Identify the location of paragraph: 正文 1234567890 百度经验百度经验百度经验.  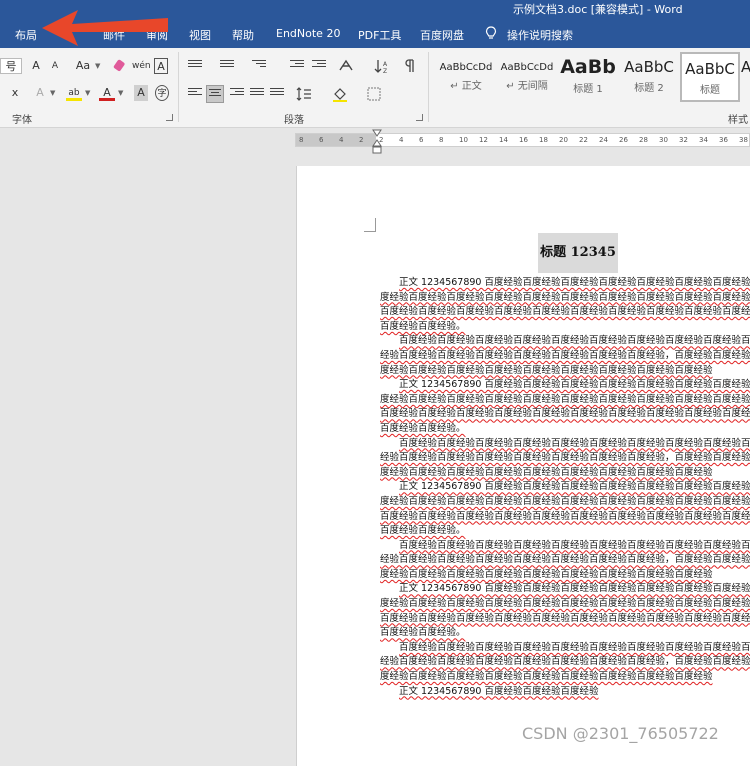
(565, 692).